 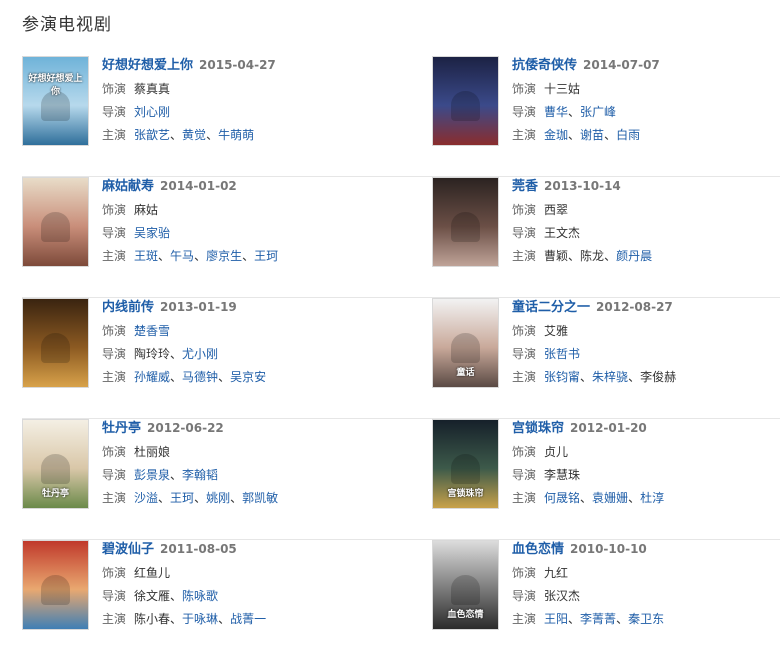 I want to click on person-link: 刘心刚, so click(x=152, y=112).